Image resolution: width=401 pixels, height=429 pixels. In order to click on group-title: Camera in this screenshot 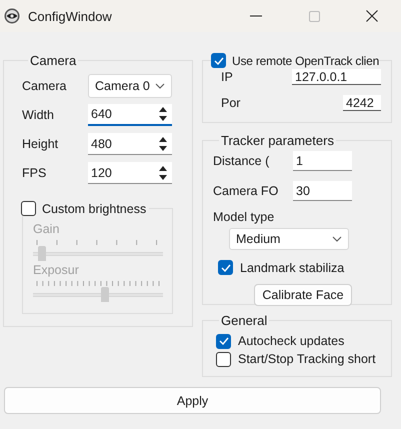, I will do `click(53, 60)`.